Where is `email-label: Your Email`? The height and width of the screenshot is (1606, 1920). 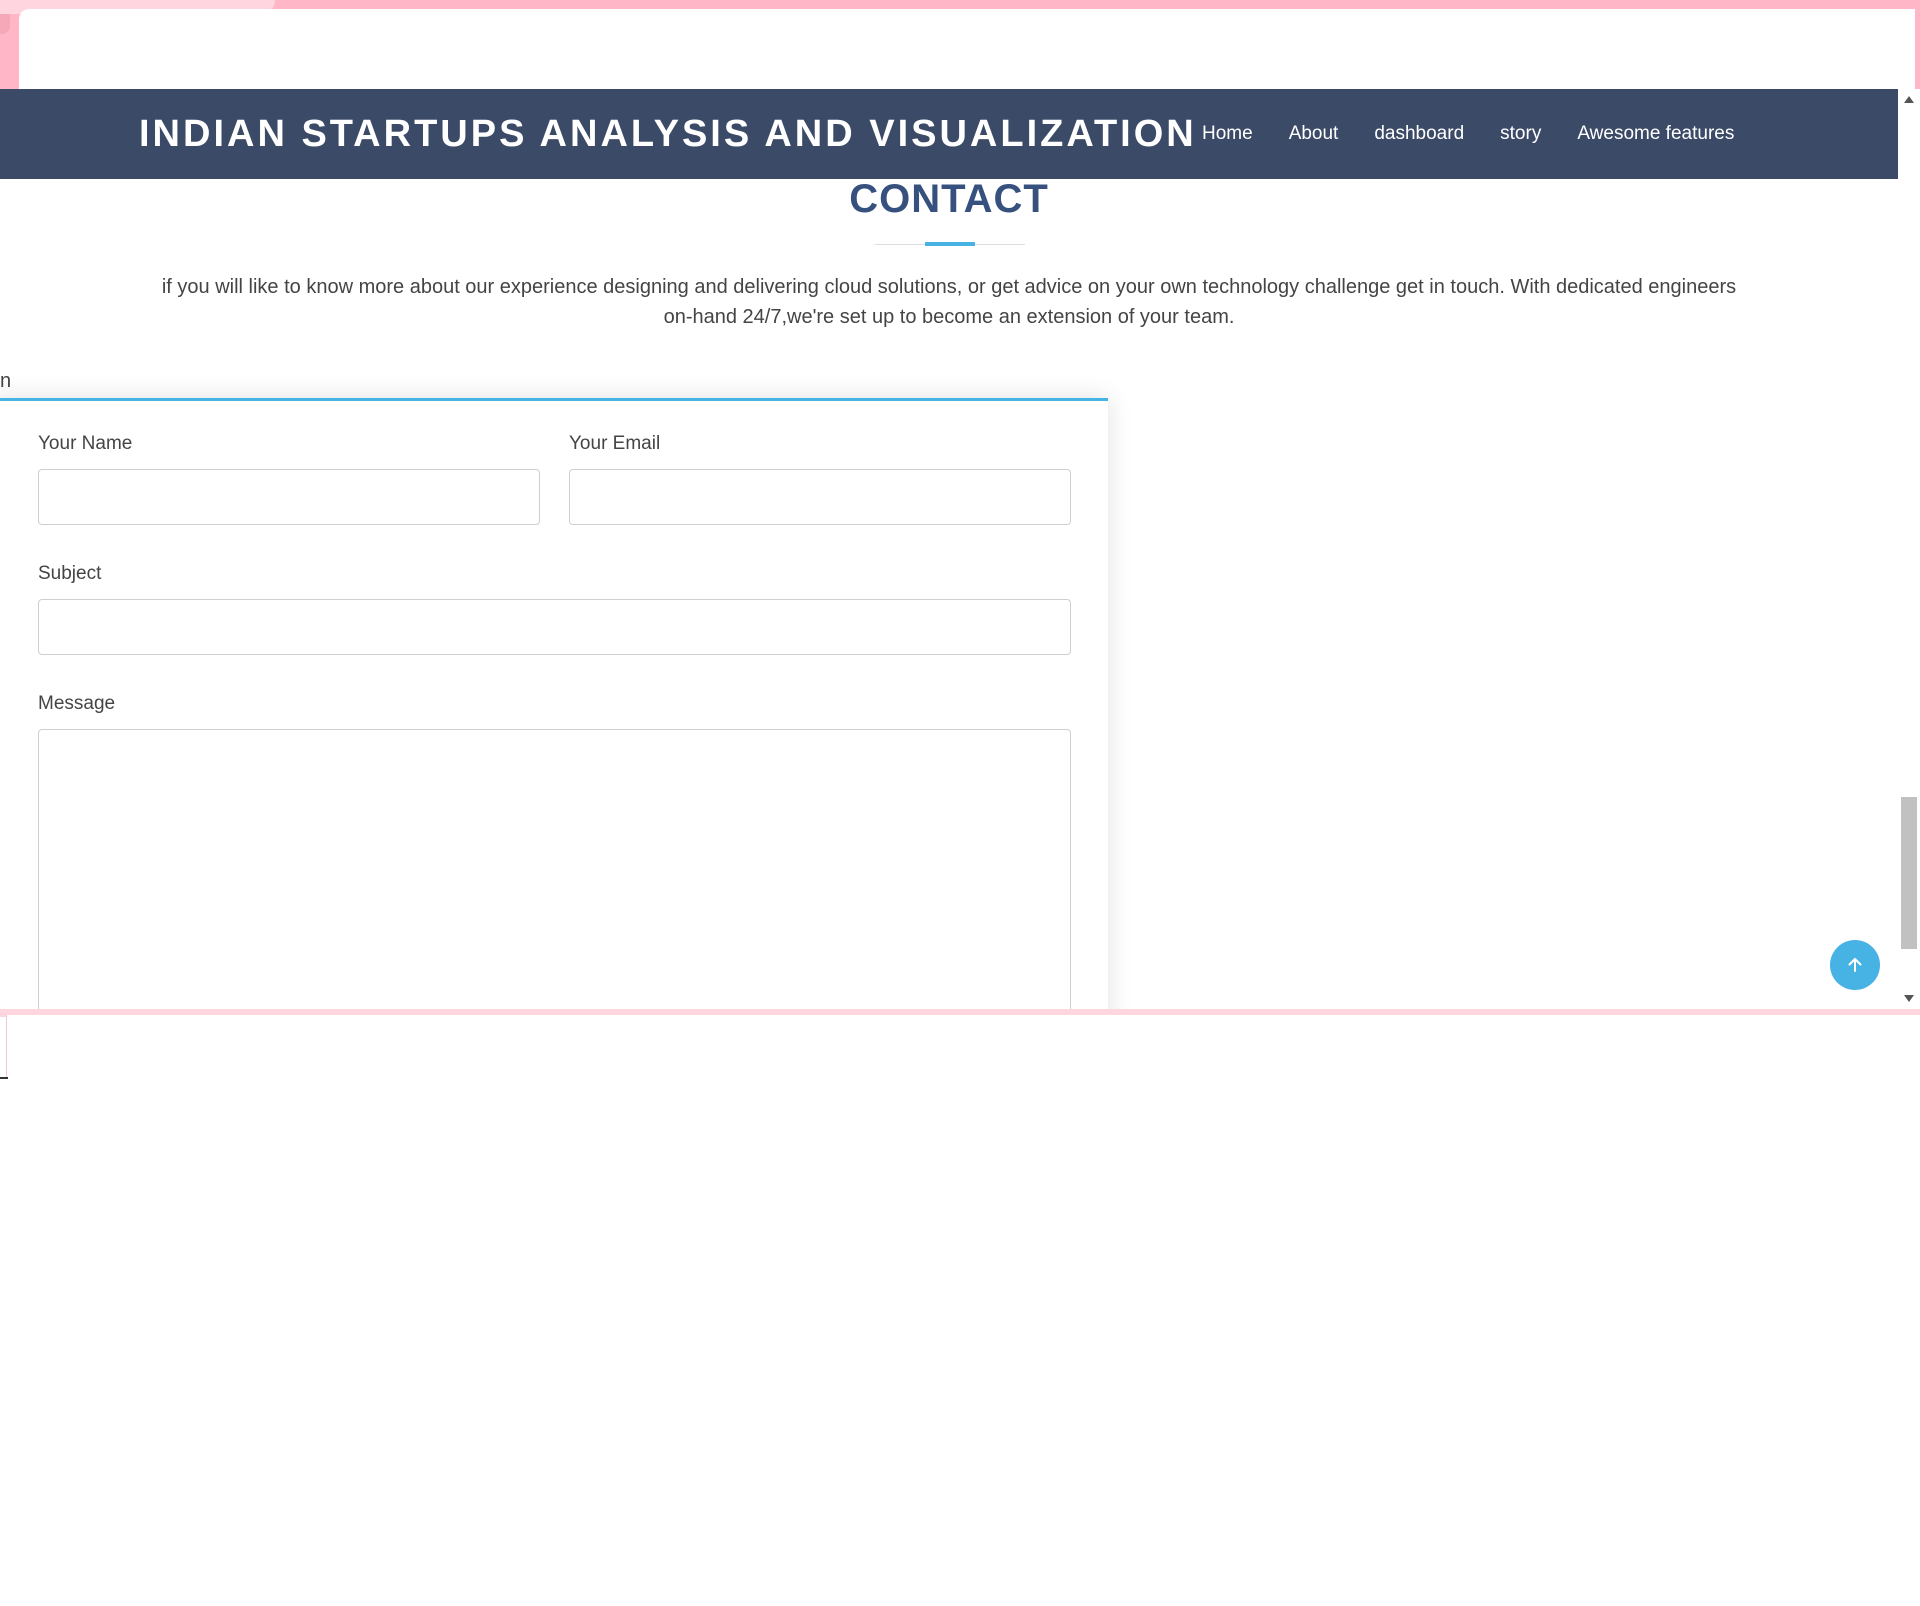
email-label: Your Email is located at coordinates (615, 443).